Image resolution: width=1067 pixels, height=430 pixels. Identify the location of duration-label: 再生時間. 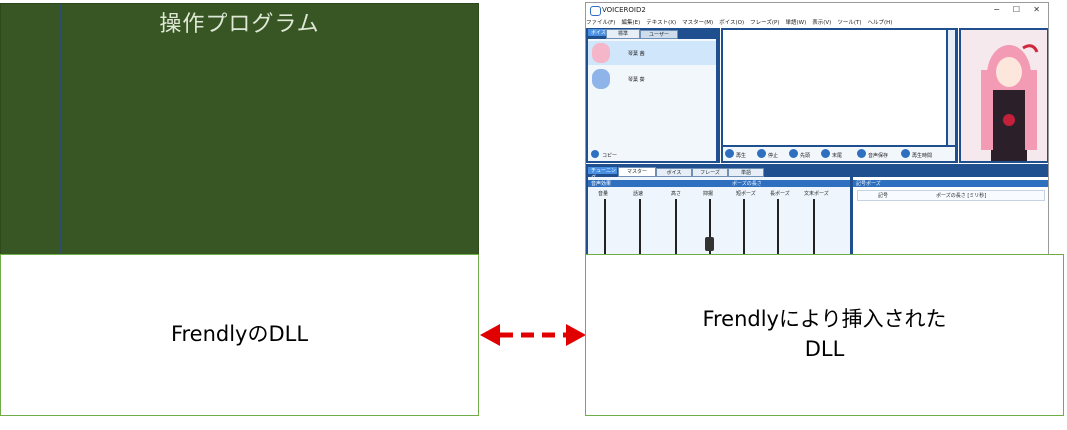
(922, 156).